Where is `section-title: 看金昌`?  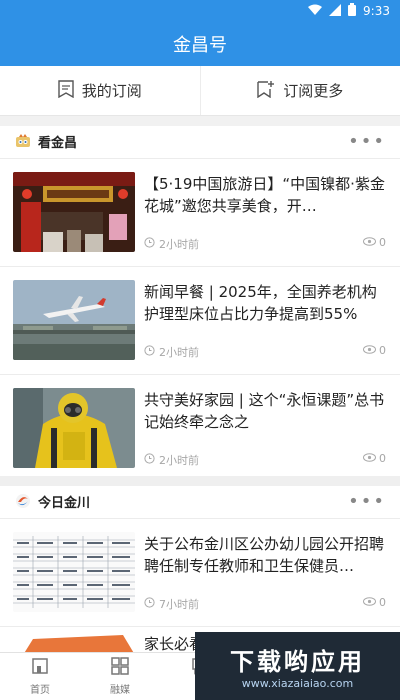 section-title: 看金昌 is located at coordinates (58, 143).